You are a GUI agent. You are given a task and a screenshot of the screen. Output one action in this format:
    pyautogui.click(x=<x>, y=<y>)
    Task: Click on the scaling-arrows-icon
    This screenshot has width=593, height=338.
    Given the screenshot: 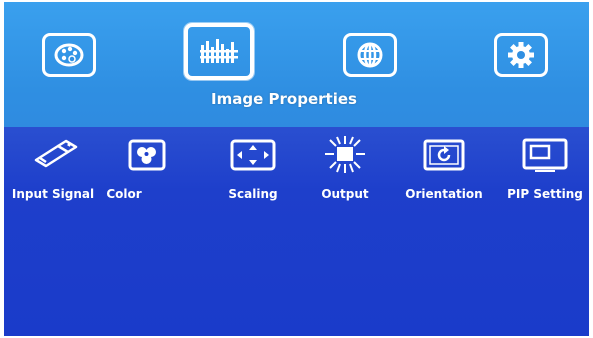 What is the action you would take?
    pyautogui.click(x=253, y=155)
    